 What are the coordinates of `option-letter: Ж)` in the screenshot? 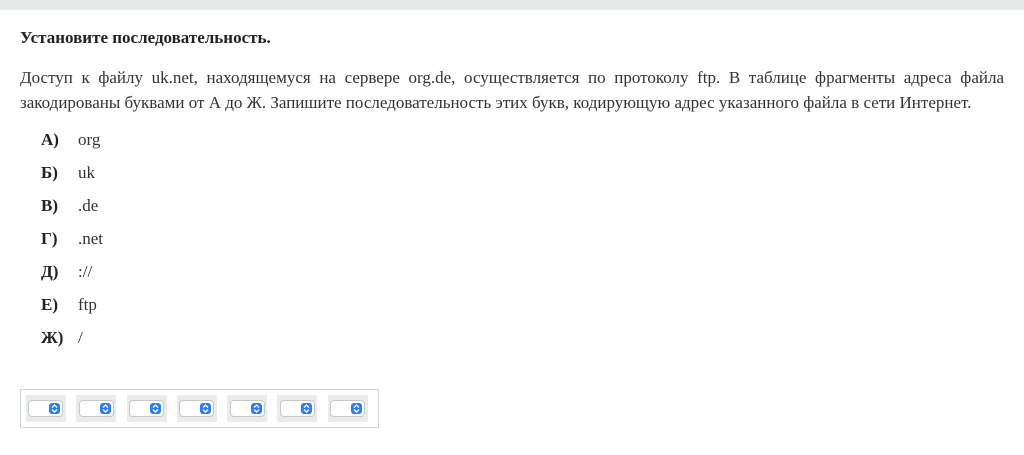 It's located at (52, 337).